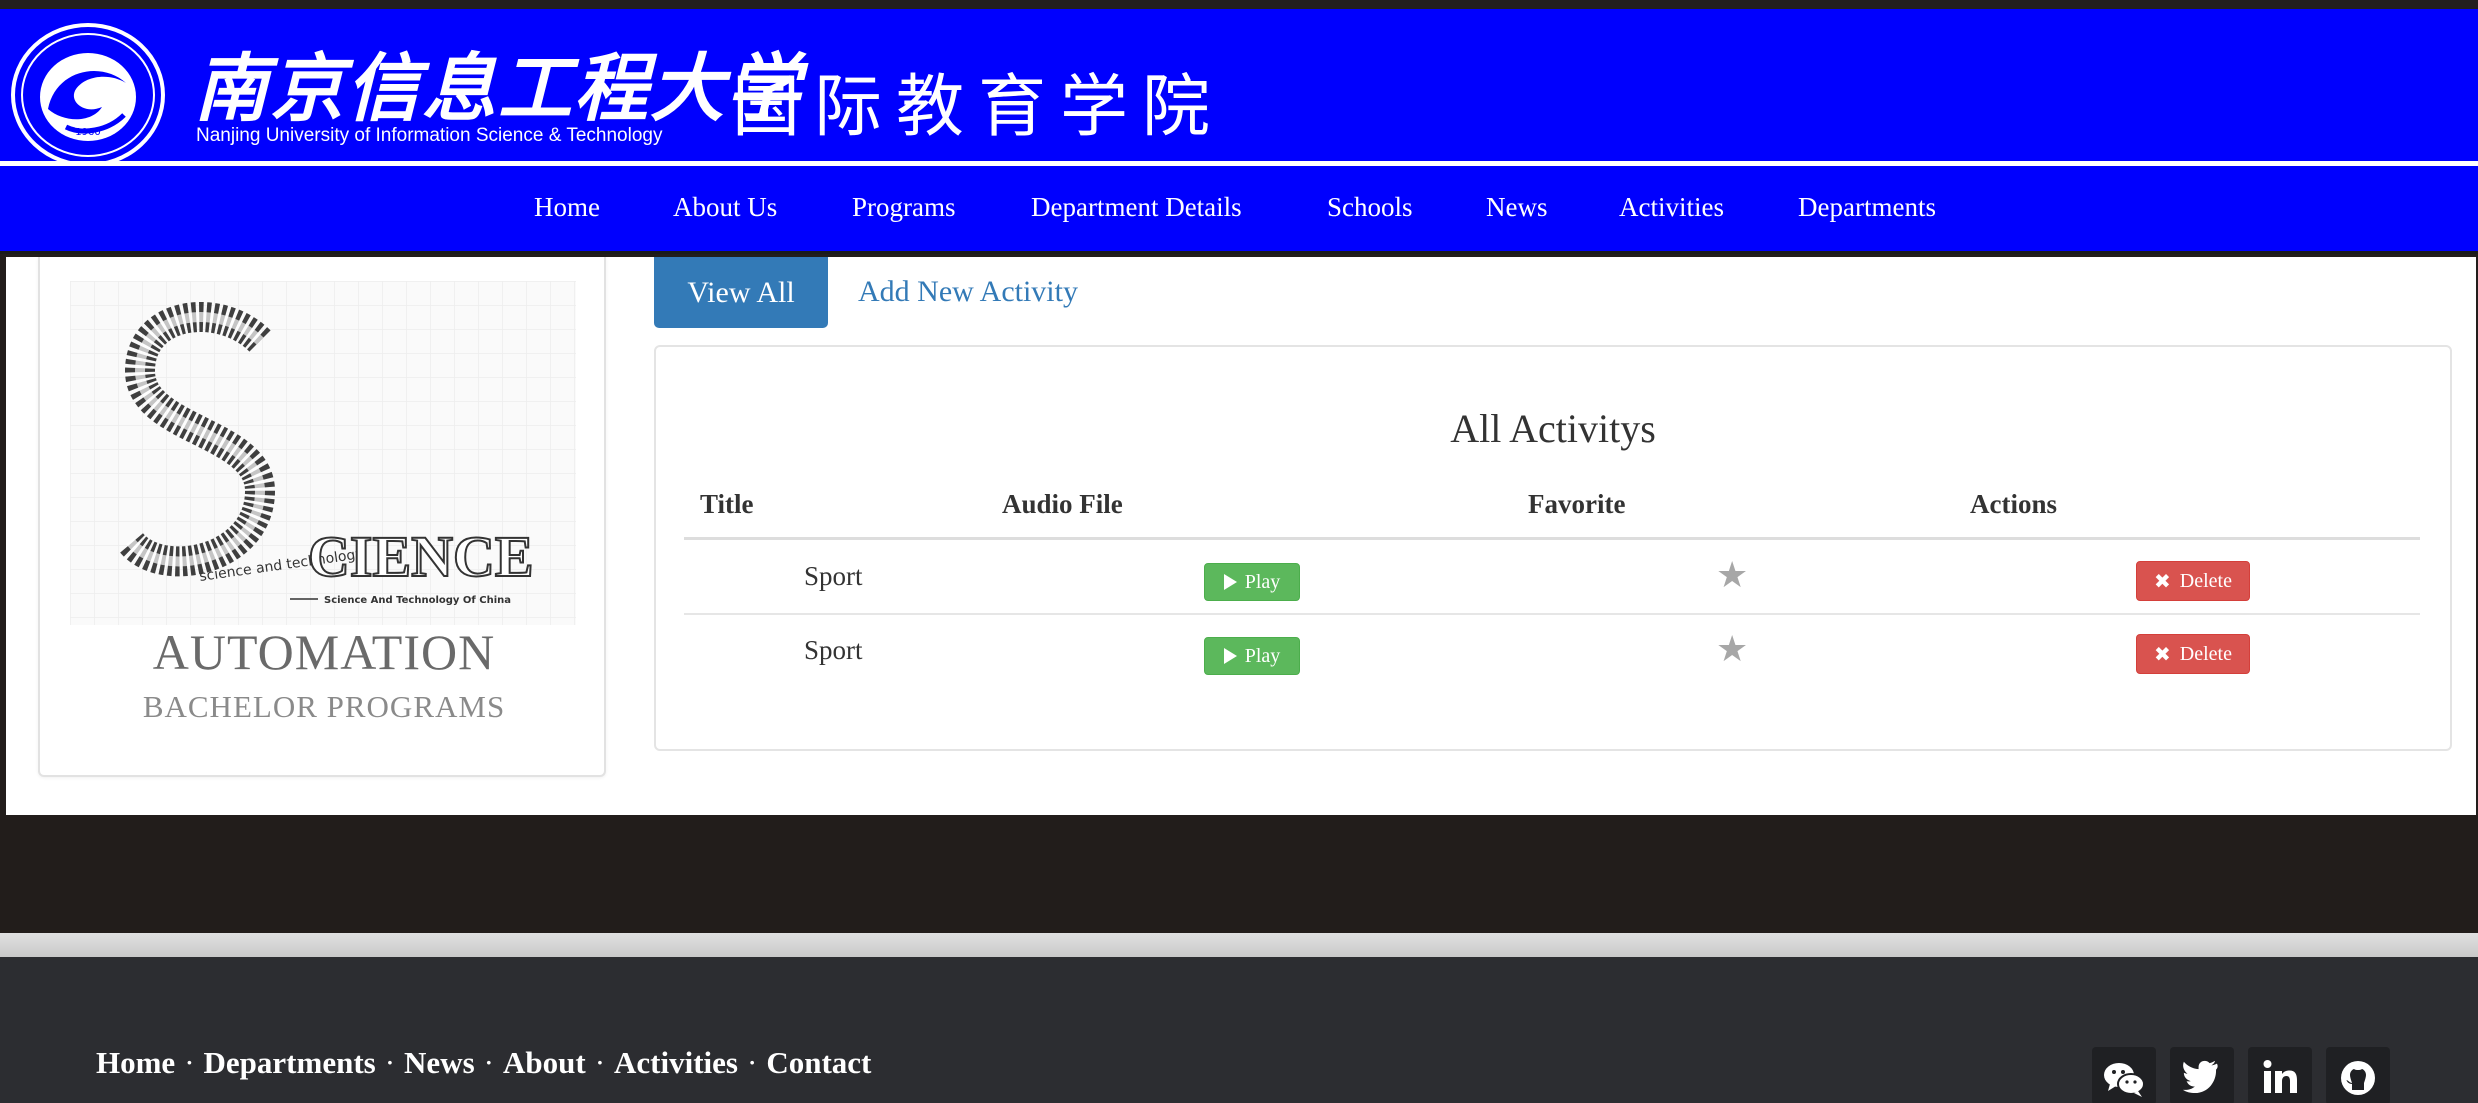  Describe the element at coordinates (1239, 874) in the screenshot. I see `dark-band` at that location.